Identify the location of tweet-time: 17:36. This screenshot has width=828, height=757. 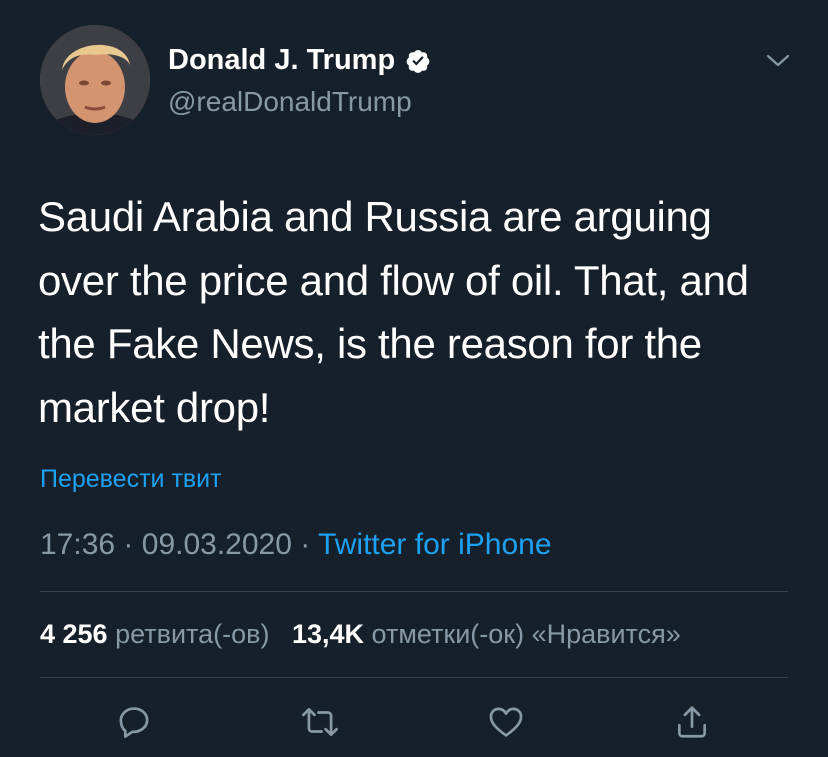
(78, 544).